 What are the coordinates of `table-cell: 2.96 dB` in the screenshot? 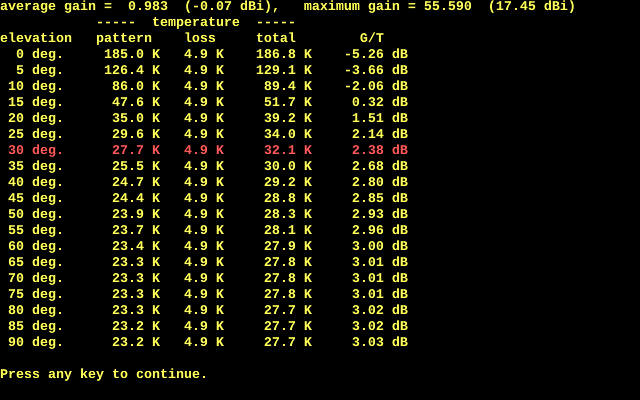 It's located at (380, 232).